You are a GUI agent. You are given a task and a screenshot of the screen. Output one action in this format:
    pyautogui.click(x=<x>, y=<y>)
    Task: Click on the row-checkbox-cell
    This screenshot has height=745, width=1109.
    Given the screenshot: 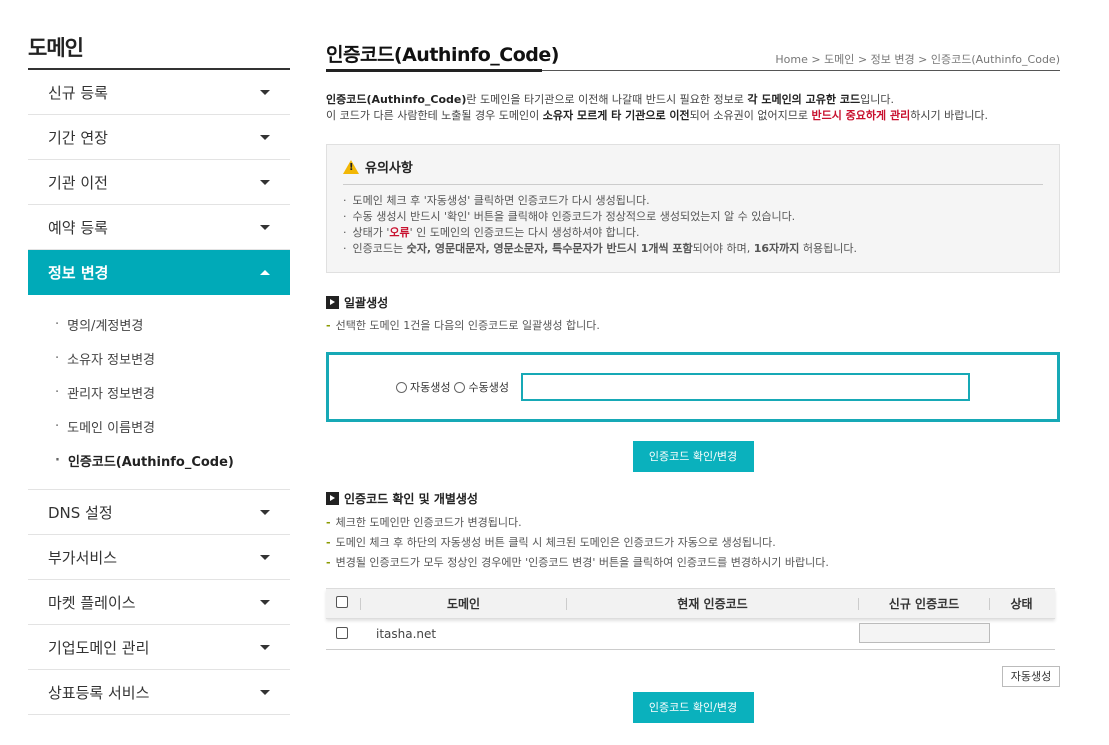 What is the action you would take?
    pyautogui.click(x=351, y=634)
    